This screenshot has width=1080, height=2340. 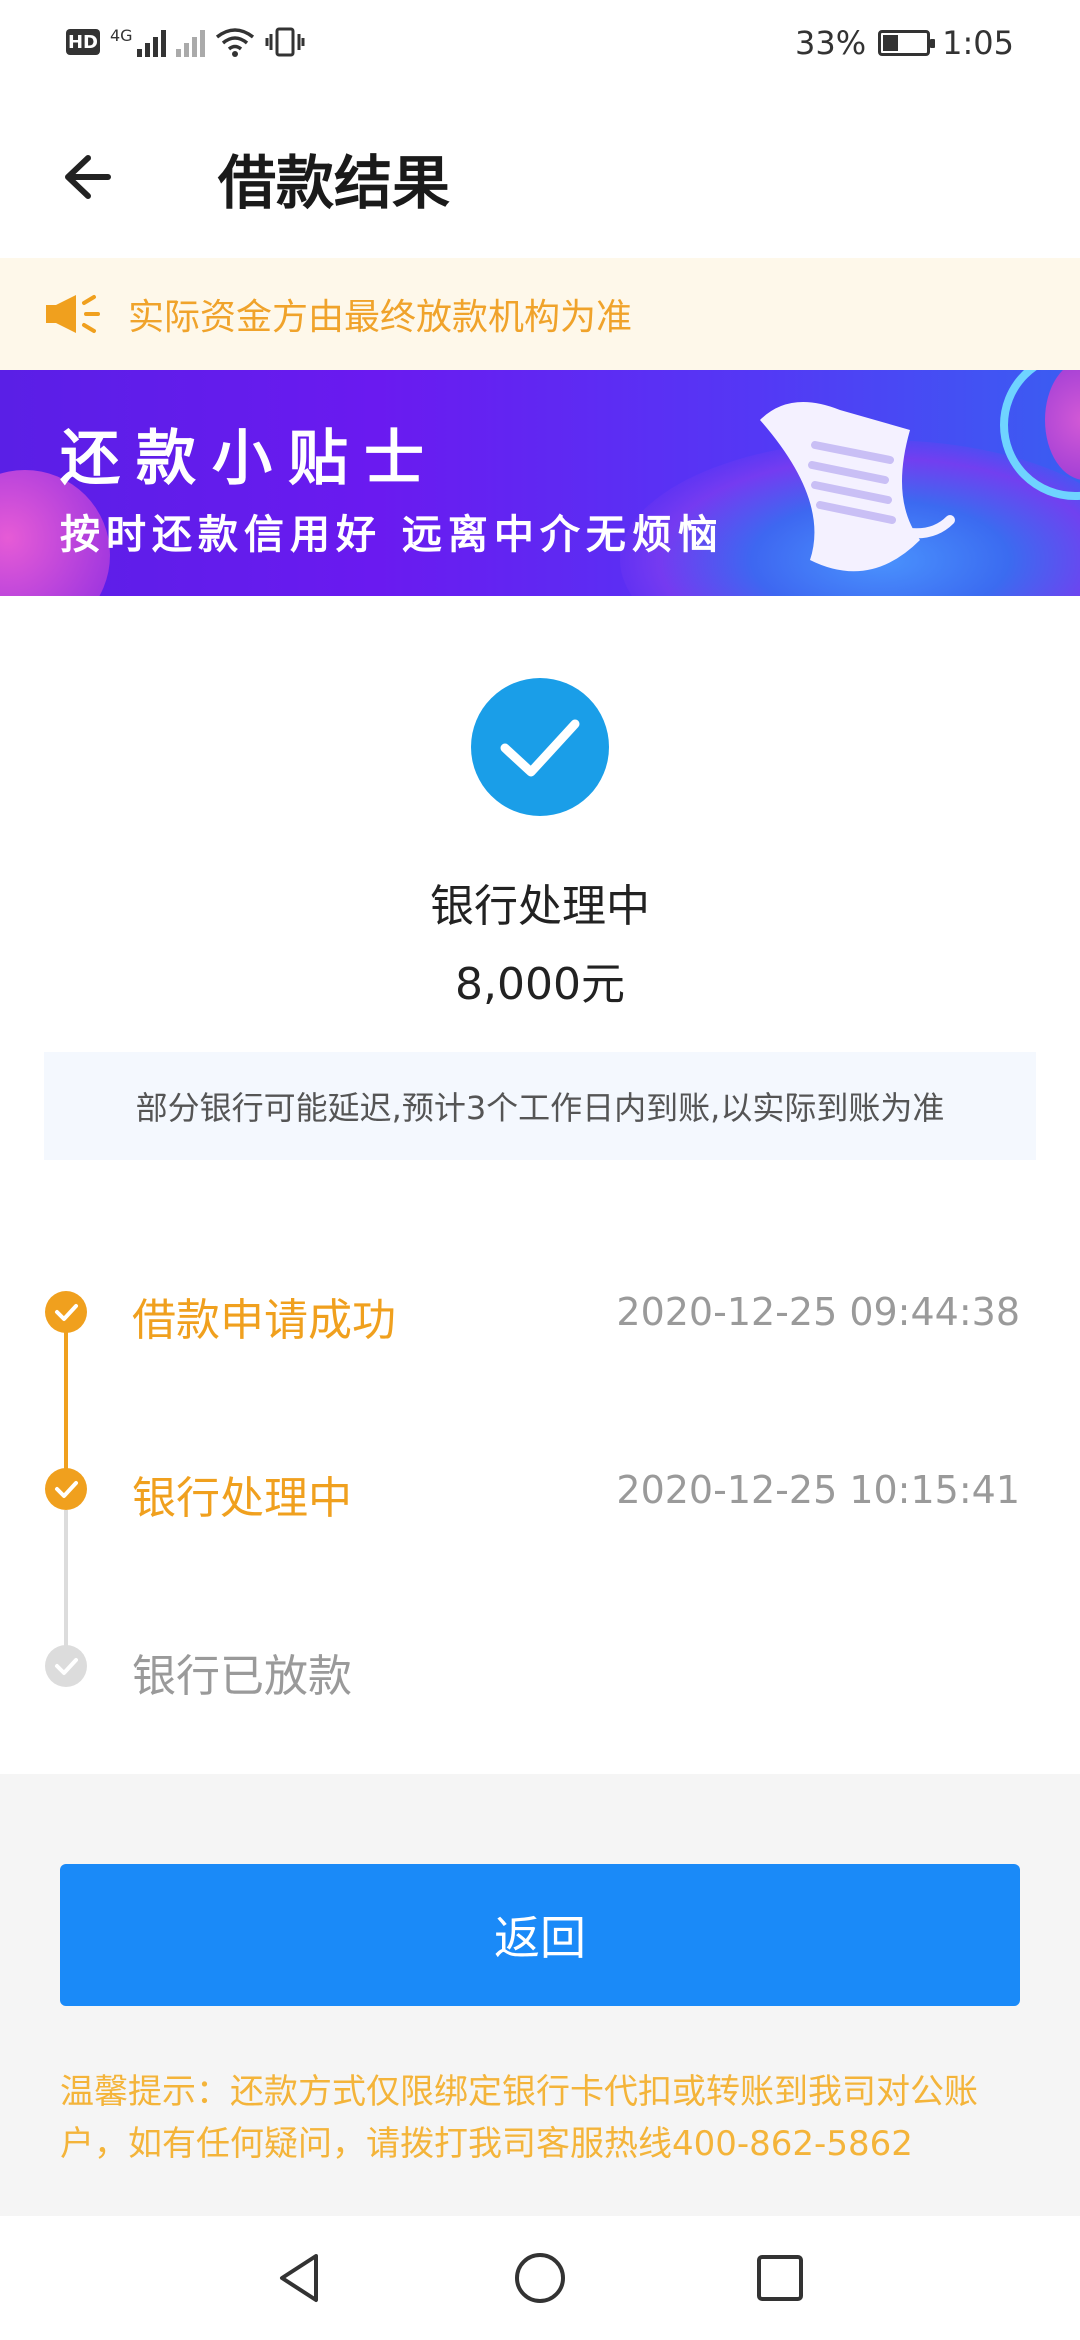 I want to click on page-title: 借款结果, so click(x=334, y=183).